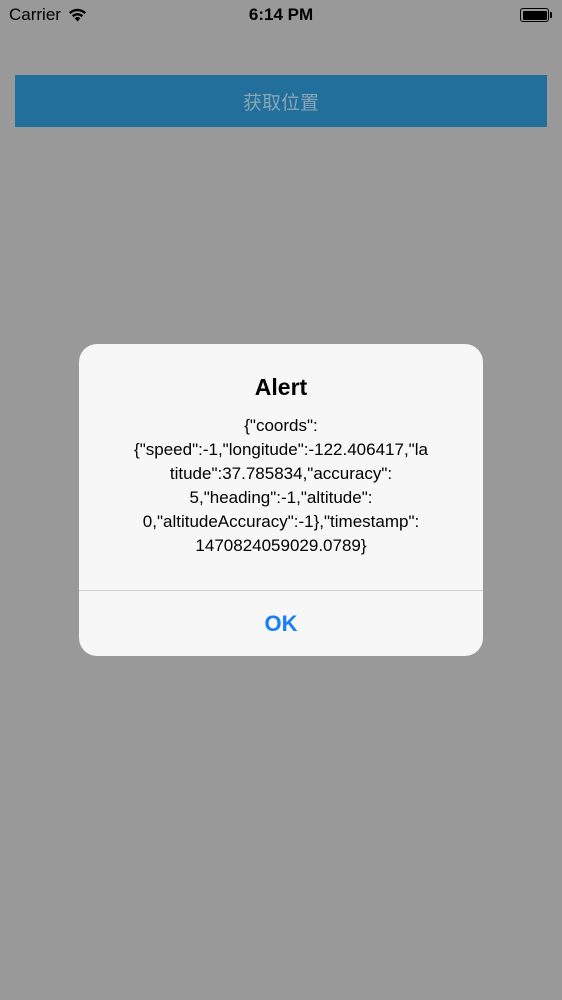  What do you see at coordinates (281, 473) in the screenshot?
I see `alert-message-line: titude":37.785834,"accuracy":` at bounding box center [281, 473].